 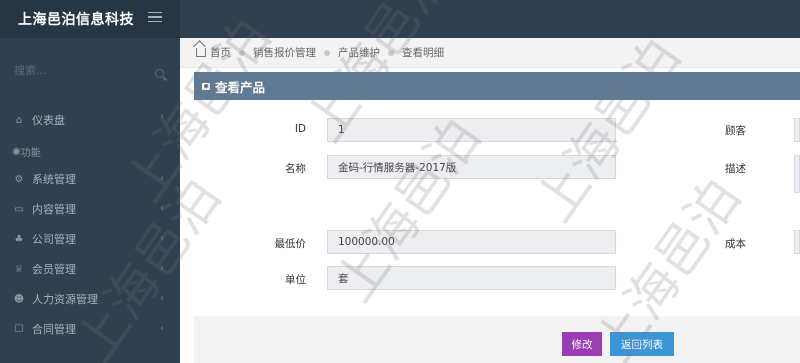 What do you see at coordinates (206, 86) in the screenshot?
I see `camera-icon` at bounding box center [206, 86].